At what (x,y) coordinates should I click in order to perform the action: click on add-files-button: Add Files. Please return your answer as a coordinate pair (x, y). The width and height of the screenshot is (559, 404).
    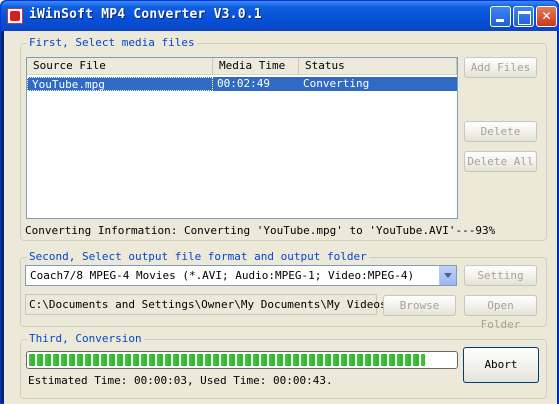
    Looking at the image, I should click on (500, 67).